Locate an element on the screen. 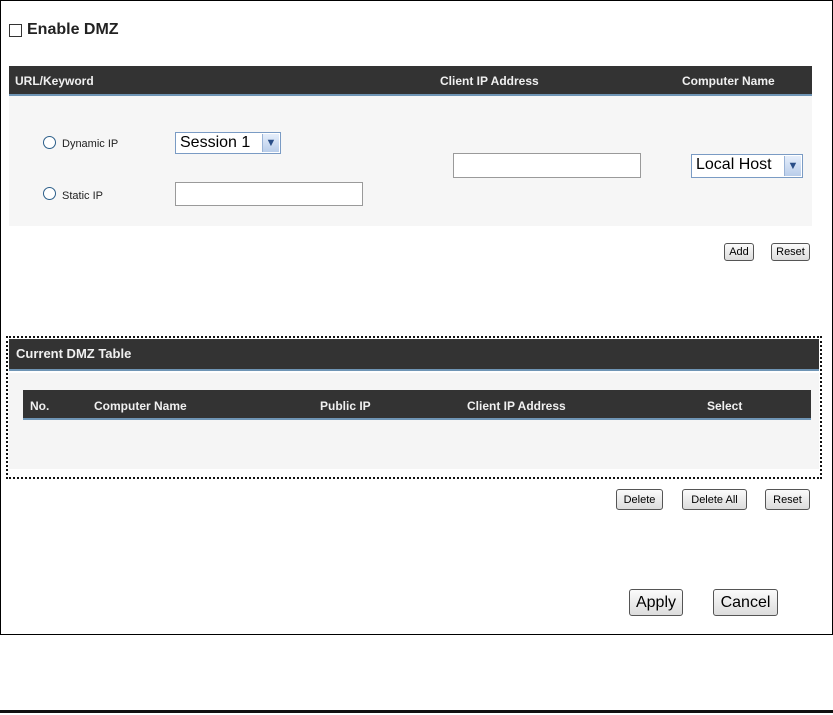 The image size is (833, 715). col-public-ip: Public IP is located at coordinates (345, 406).